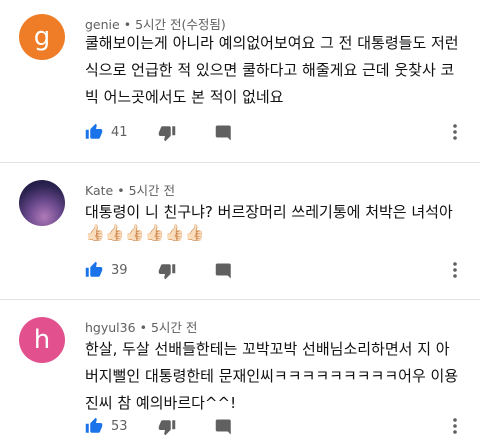 Image resolution: width=480 pixels, height=448 pixels. Describe the element at coordinates (99, 190) in the screenshot. I see `comment-author: Kate` at that location.